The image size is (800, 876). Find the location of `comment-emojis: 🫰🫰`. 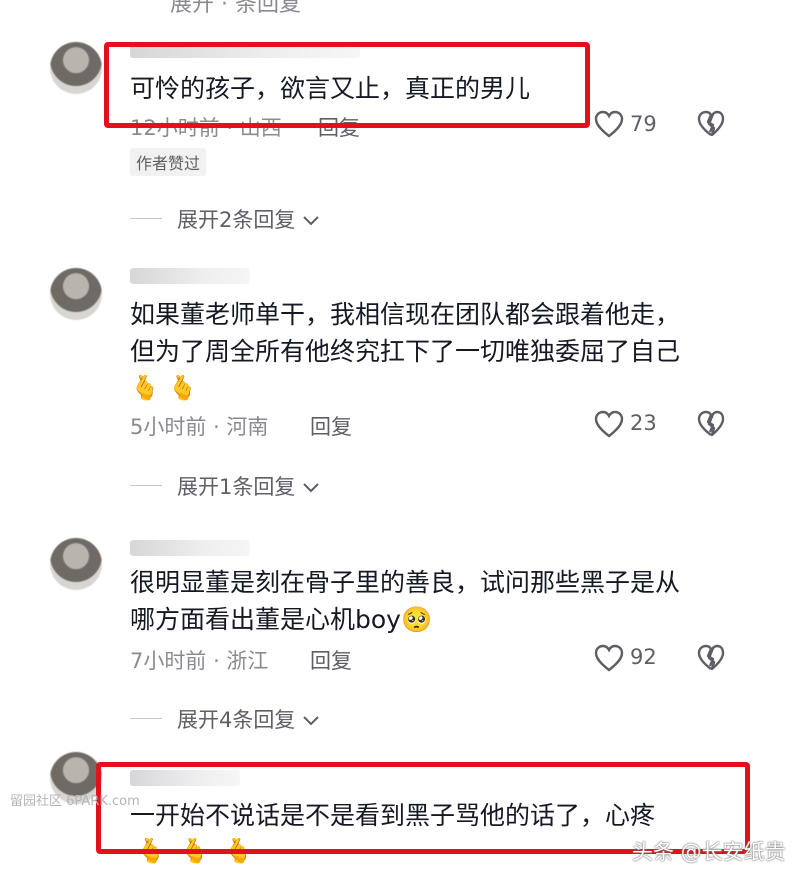

comment-emojis: 🫰🫰 is located at coordinates (168, 388).